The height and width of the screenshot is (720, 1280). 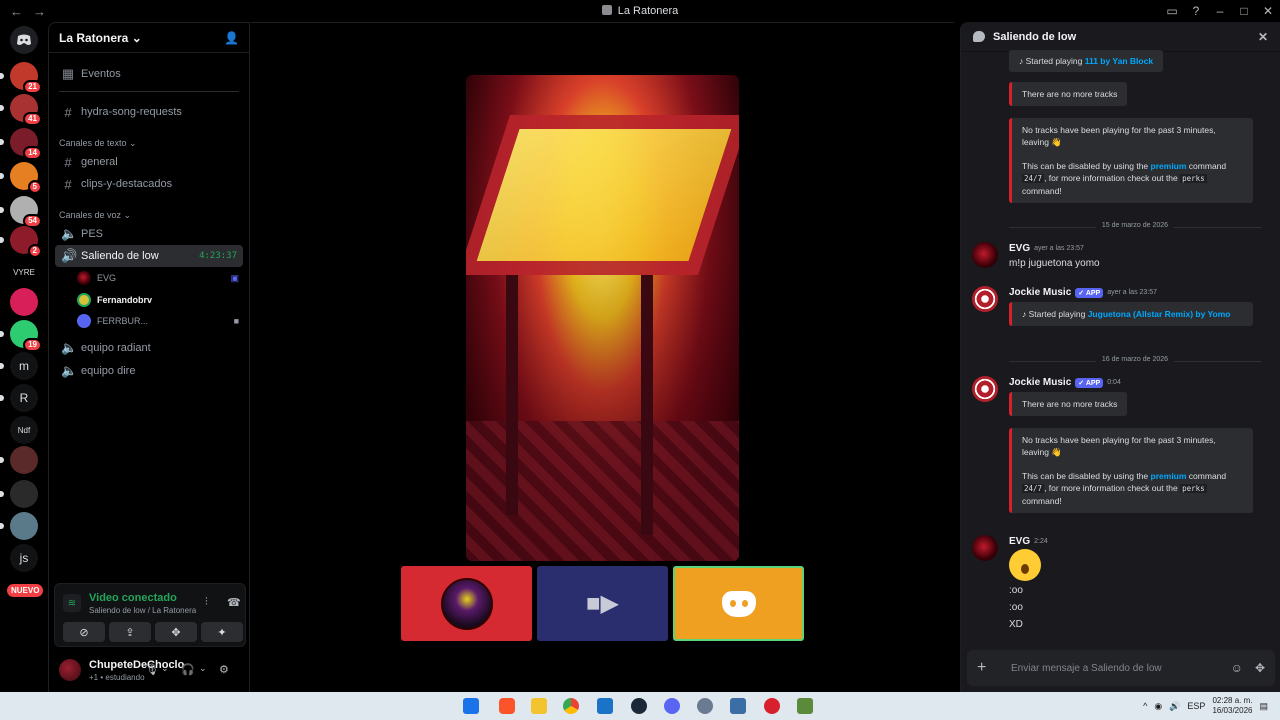 I want to click on channel-clips: # clips-y-destacados, so click(x=149, y=184).